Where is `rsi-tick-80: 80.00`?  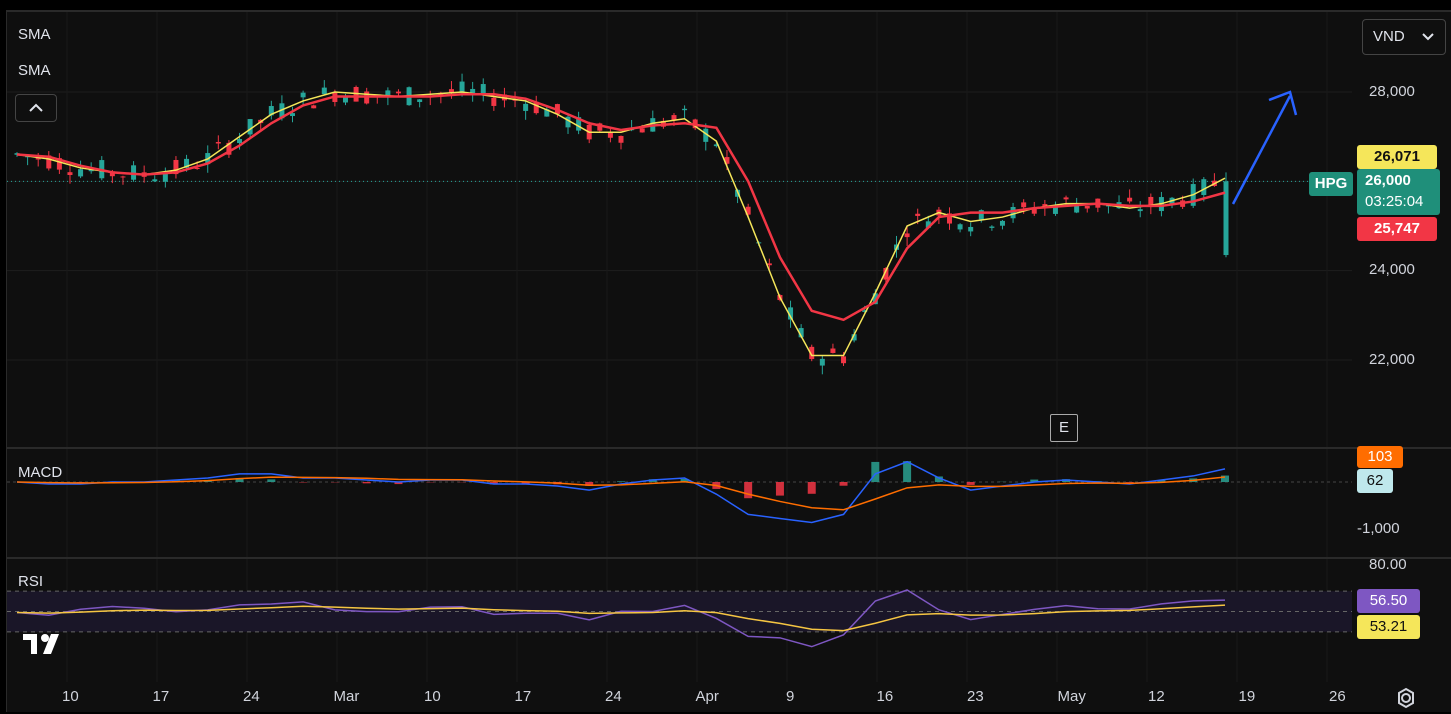 rsi-tick-80: 80.00 is located at coordinates (1388, 564).